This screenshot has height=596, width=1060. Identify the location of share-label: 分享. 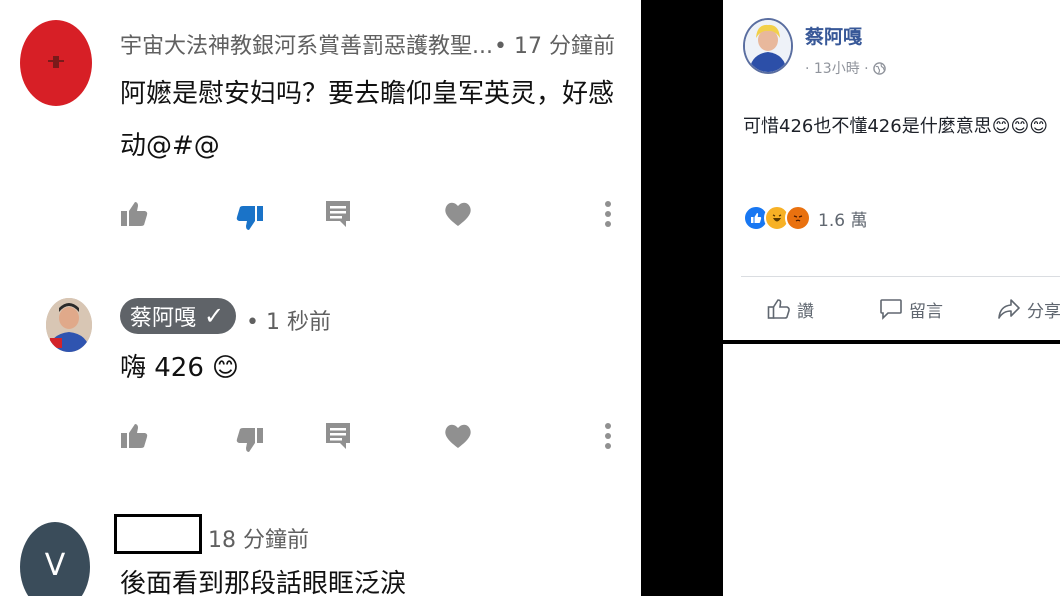
(1043, 311).